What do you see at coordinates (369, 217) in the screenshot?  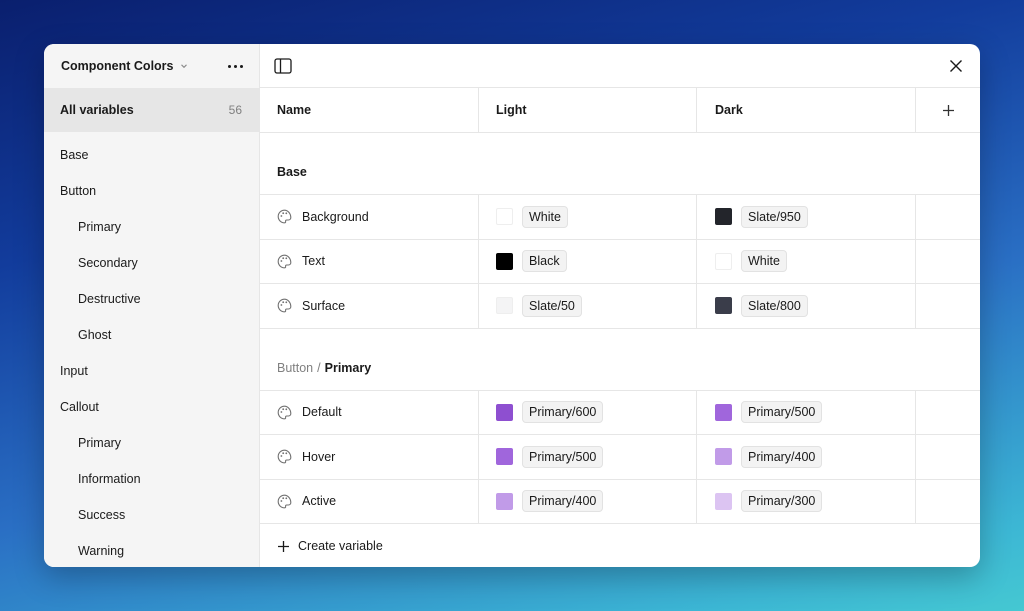 I see `variable-name-cell: Background` at bounding box center [369, 217].